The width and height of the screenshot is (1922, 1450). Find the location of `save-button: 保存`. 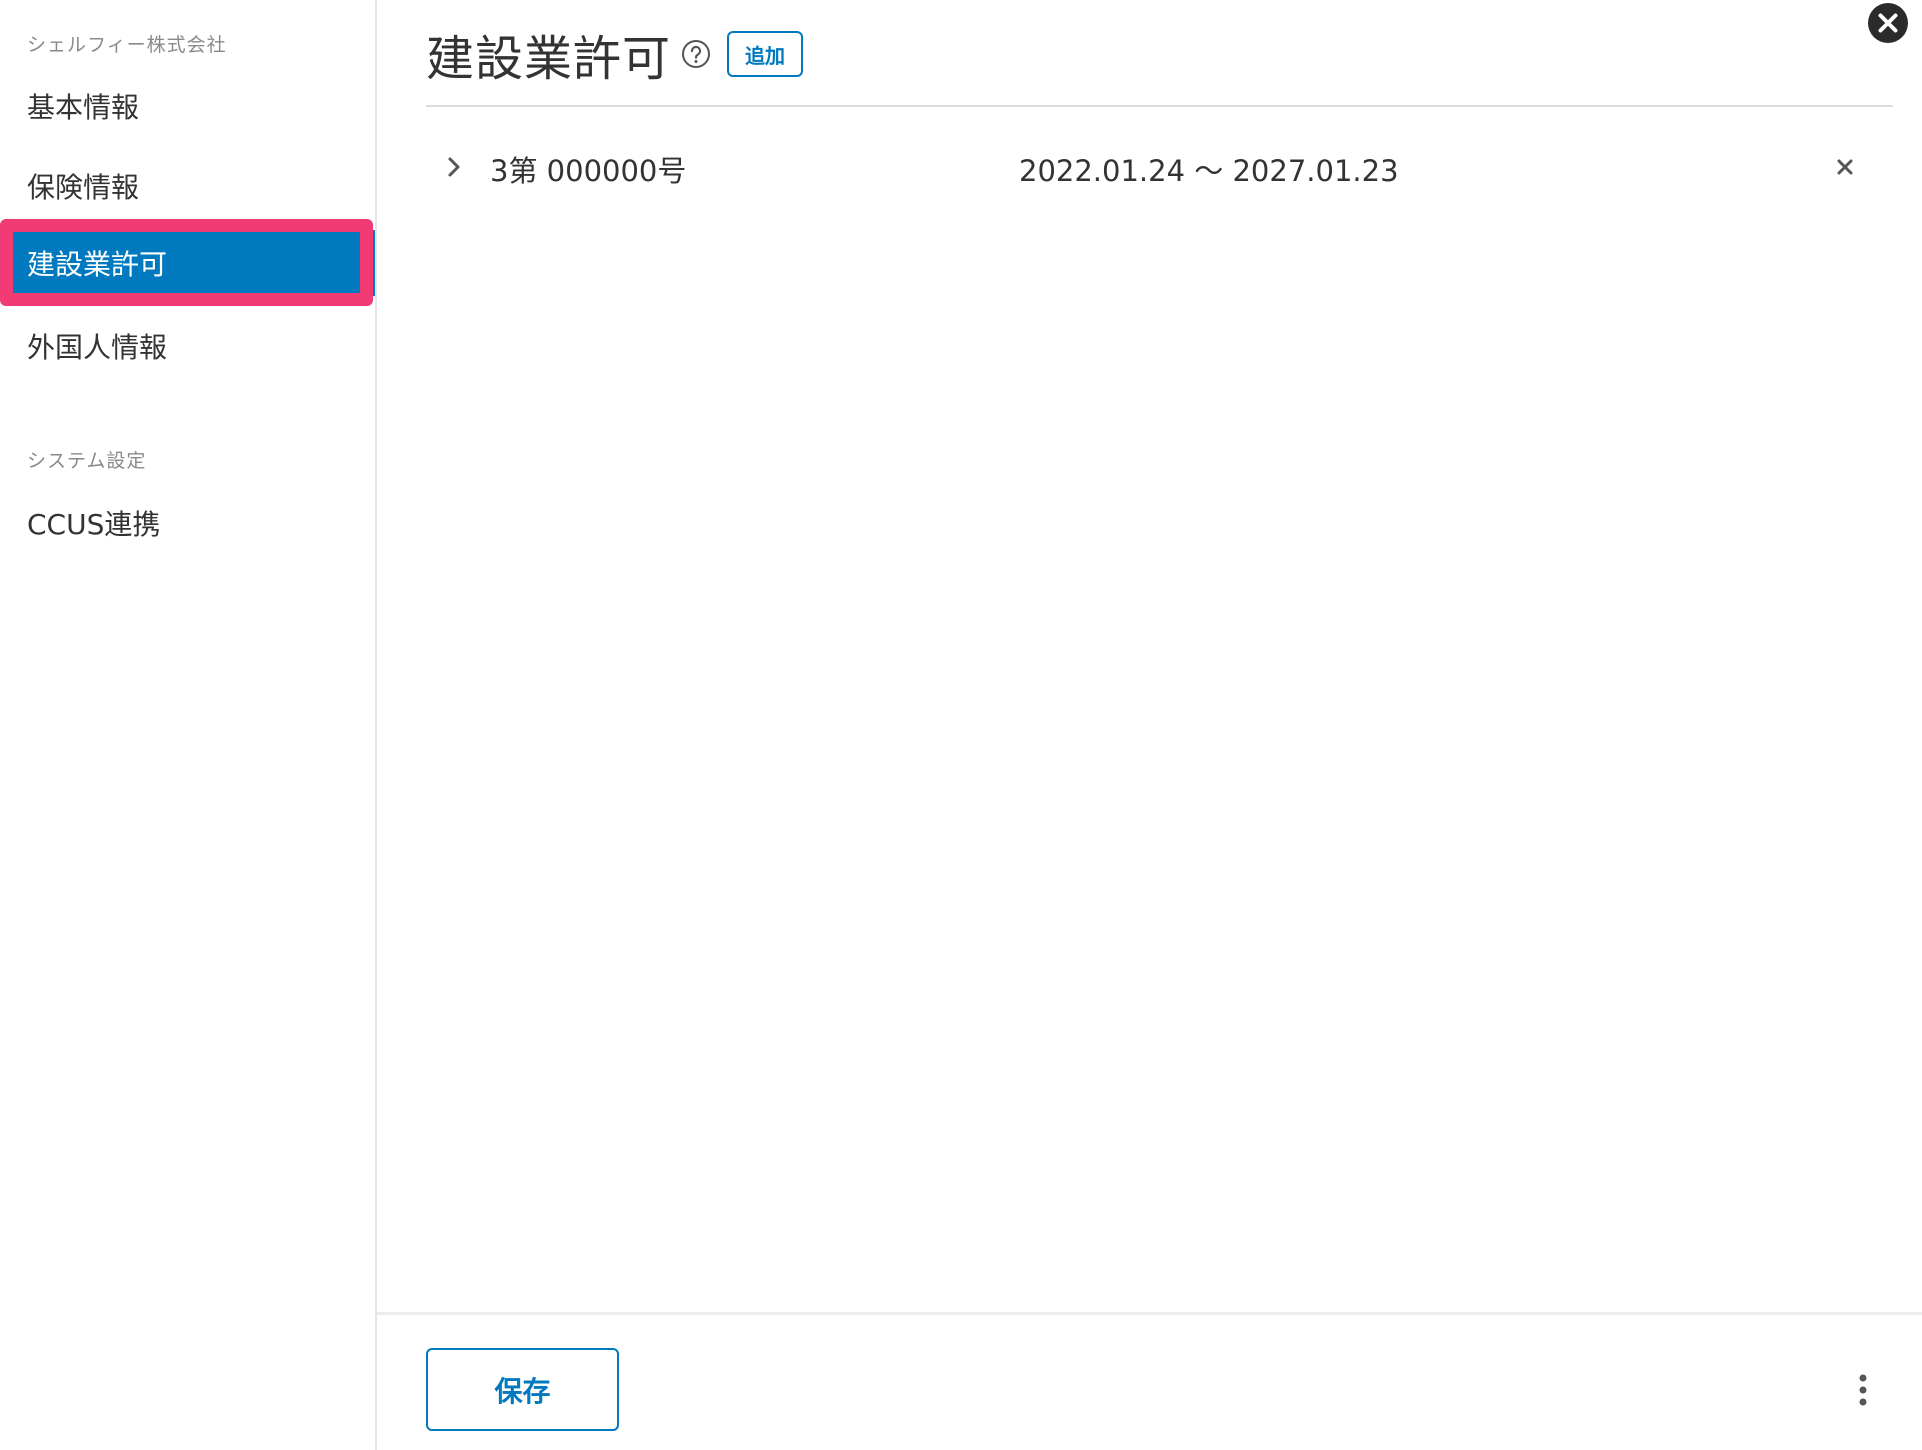

save-button: 保存 is located at coordinates (522, 1389).